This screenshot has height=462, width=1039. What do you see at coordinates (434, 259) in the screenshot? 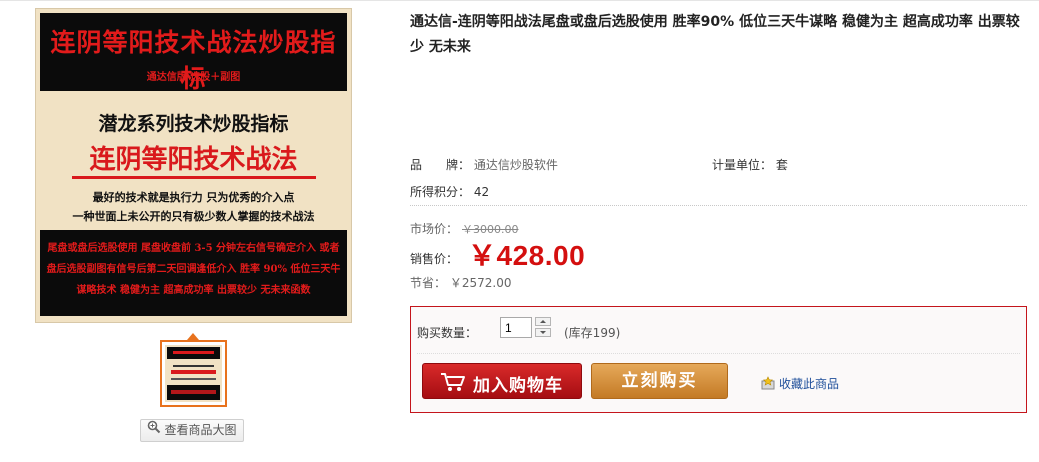
I see `sale-price-label: 销售价：` at bounding box center [434, 259].